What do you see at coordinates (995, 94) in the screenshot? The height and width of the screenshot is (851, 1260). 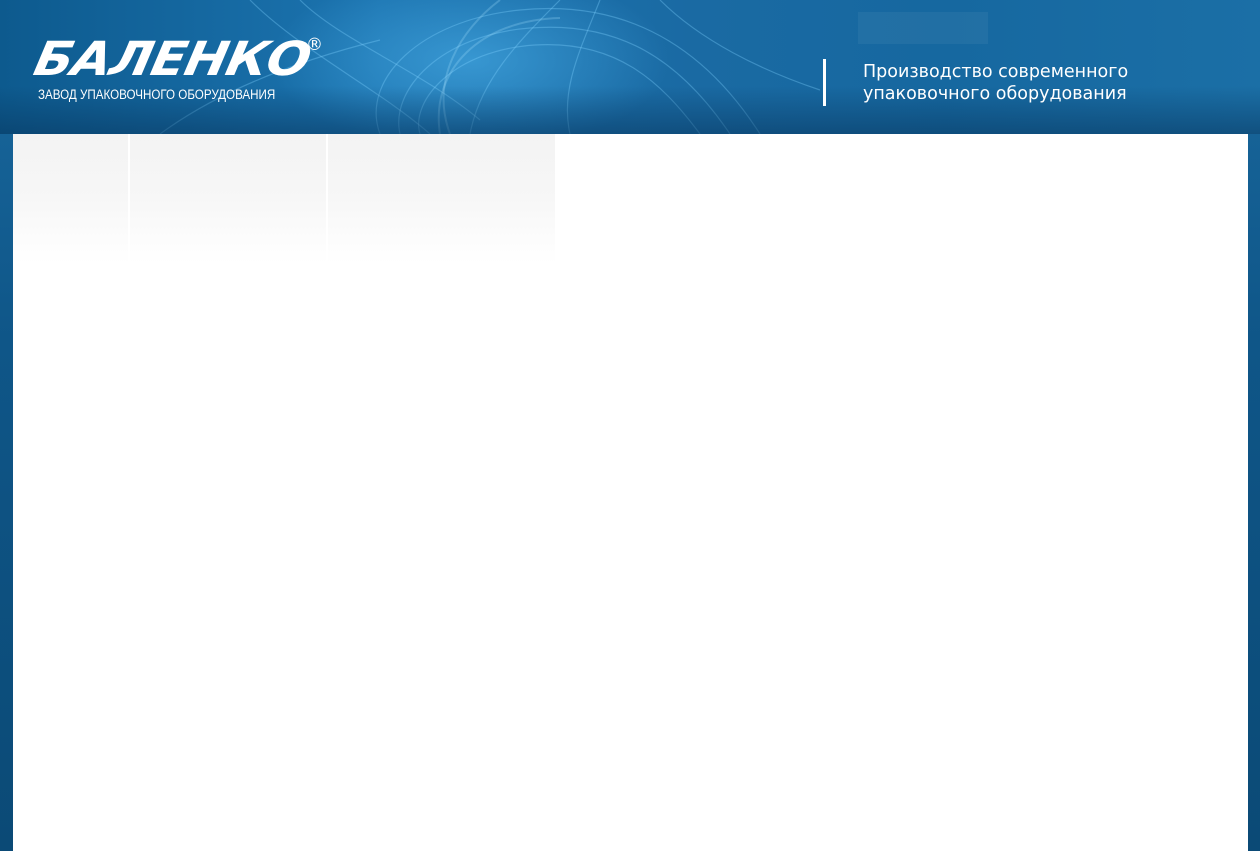 I see `tagline-line-2: упаковочного оборудования` at bounding box center [995, 94].